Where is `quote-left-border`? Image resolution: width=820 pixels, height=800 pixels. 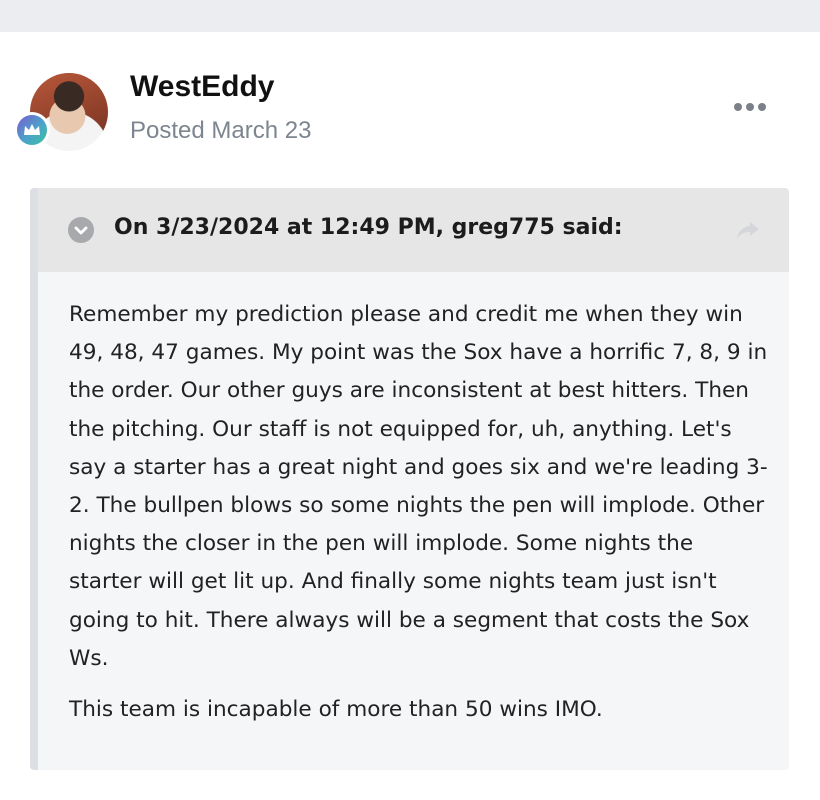 quote-left-border is located at coordinates (34, 479).